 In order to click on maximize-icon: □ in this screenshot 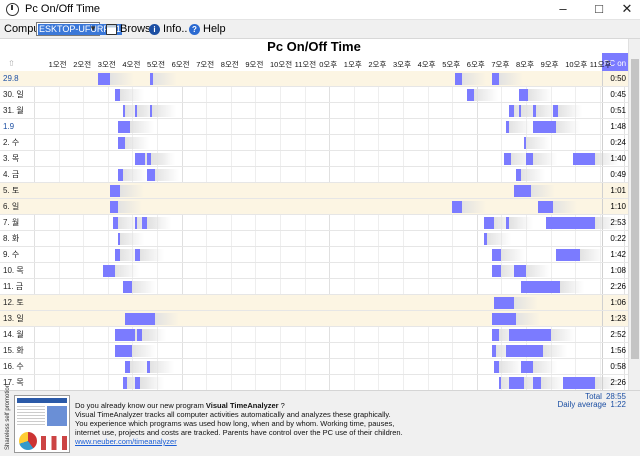, I will do `click(599, 10)`.